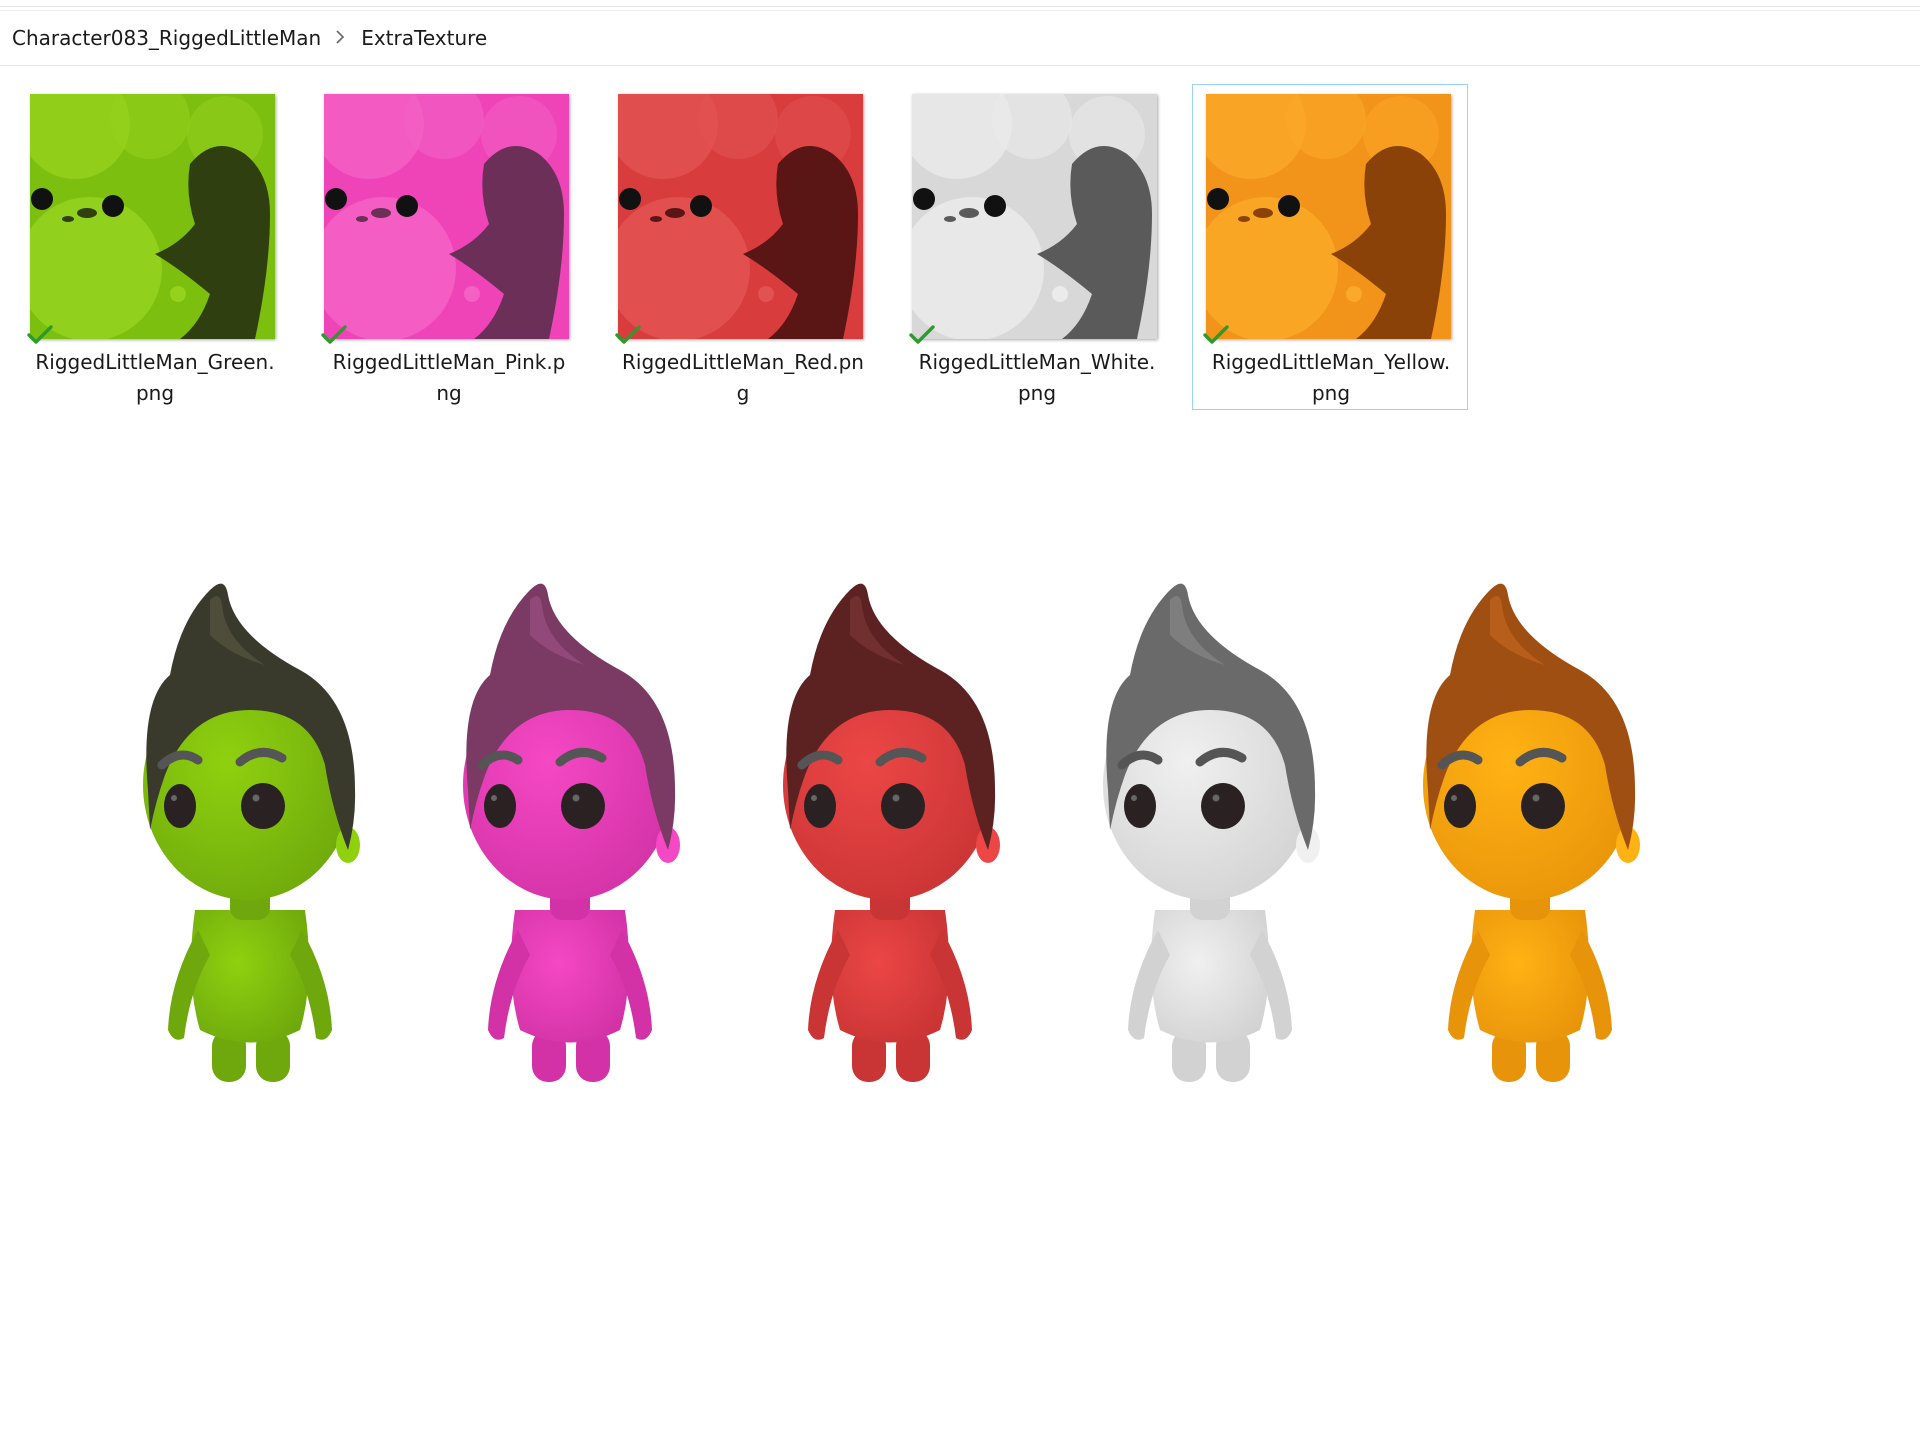 This screenshot has width=1920, height=1440. What do you see at coordinates (166, 38) in the screenshot?
I see `breadcrumb-item-character083: Character083_RiggedLittleMan` at bounding box center [166, 38].